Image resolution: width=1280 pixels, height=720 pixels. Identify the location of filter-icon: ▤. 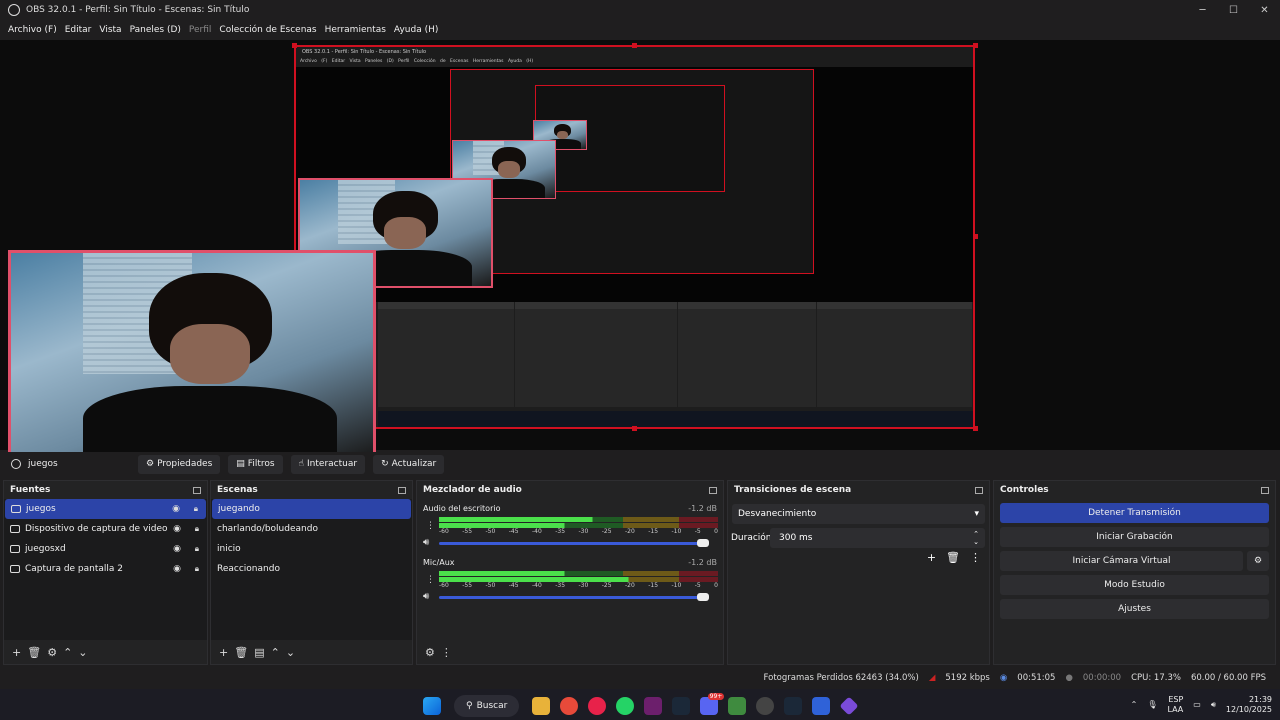
(259, 652).